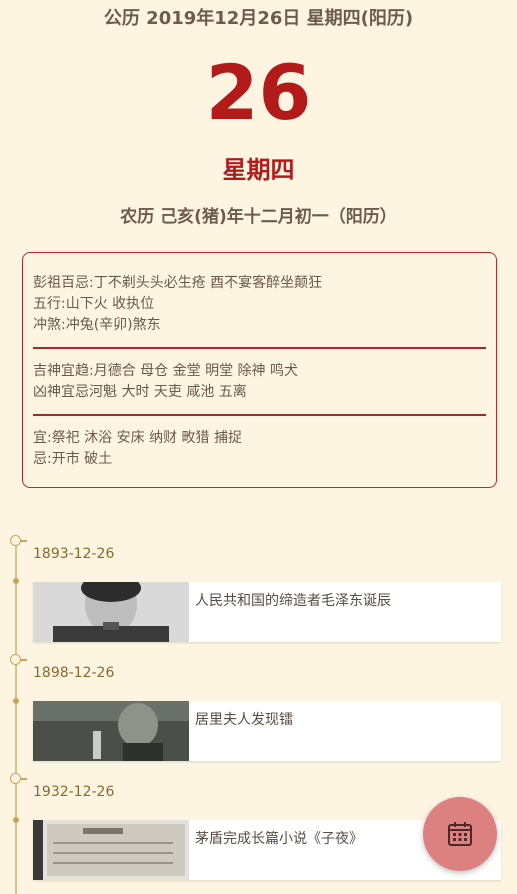  What do you see at coordinates (267, 612) in the screenshot?
I see `event-card: 人民共和国的缔造者毛泽东诞辰` at bounding box center [267, 612].